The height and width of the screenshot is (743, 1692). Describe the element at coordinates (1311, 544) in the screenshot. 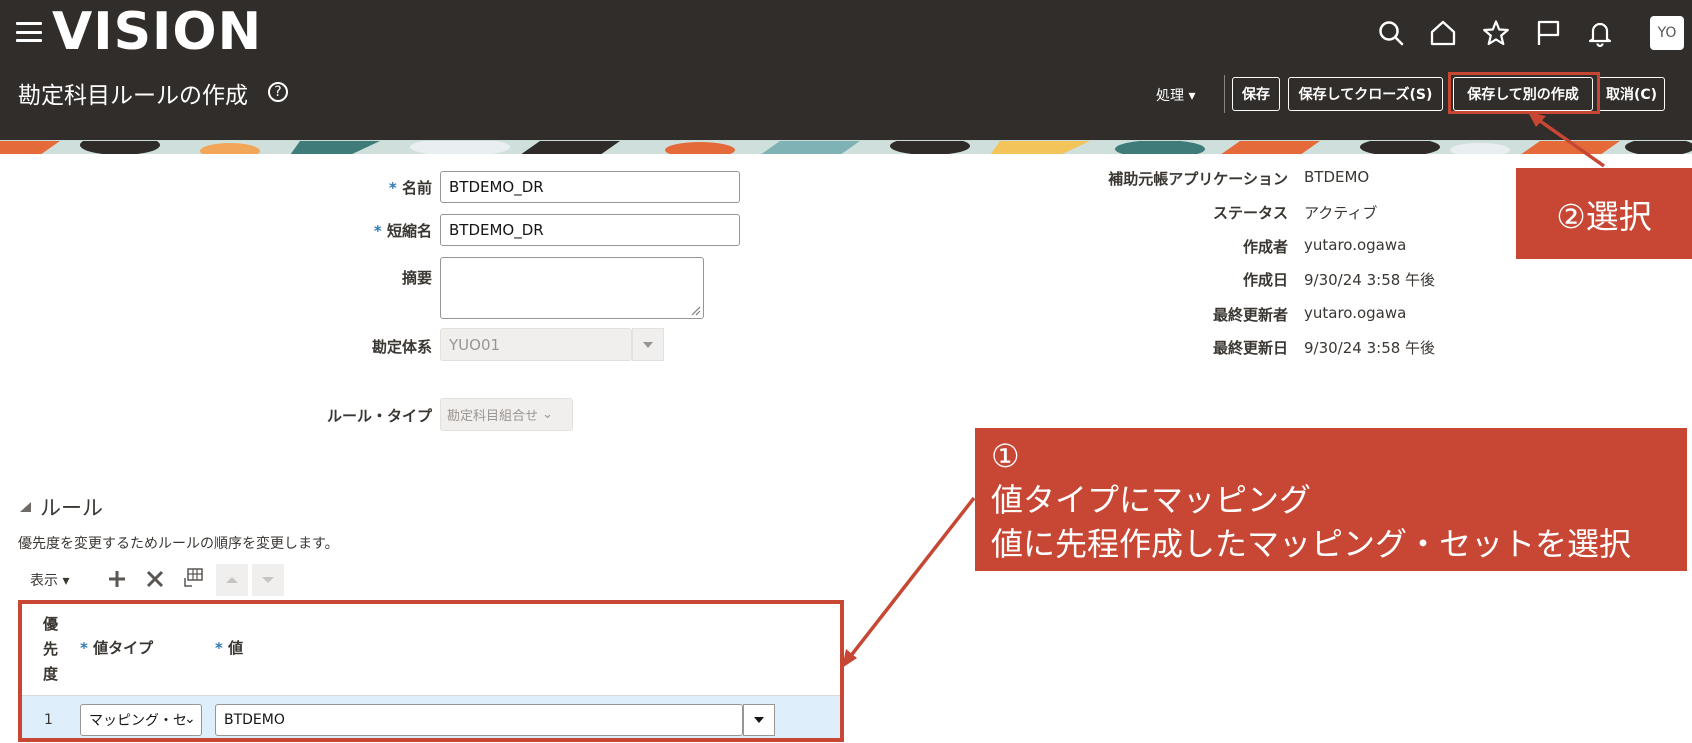

I see `callout-step1-line2: 値に先程作成したマッピング・セットを選択` at that location.